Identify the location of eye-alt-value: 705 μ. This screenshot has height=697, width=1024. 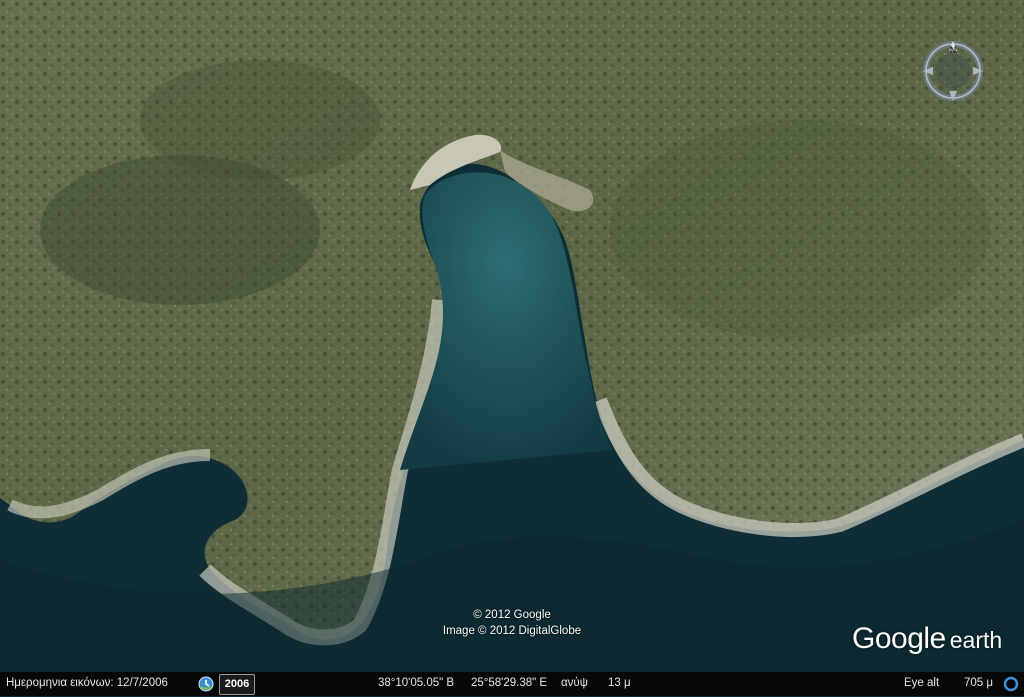
(979, 683).